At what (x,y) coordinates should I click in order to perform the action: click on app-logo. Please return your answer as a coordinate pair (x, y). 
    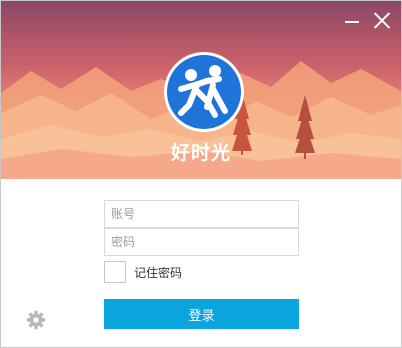
    Looking at the image, I should click on (204, 92).